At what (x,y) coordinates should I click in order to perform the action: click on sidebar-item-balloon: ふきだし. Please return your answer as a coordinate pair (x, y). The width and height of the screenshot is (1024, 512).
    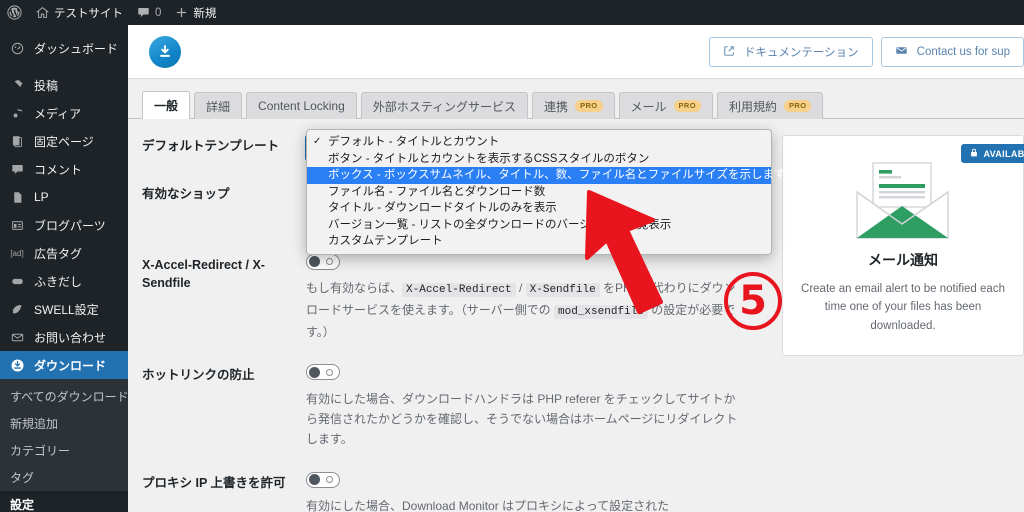
    Looking at the image, I should click on (64, 281).